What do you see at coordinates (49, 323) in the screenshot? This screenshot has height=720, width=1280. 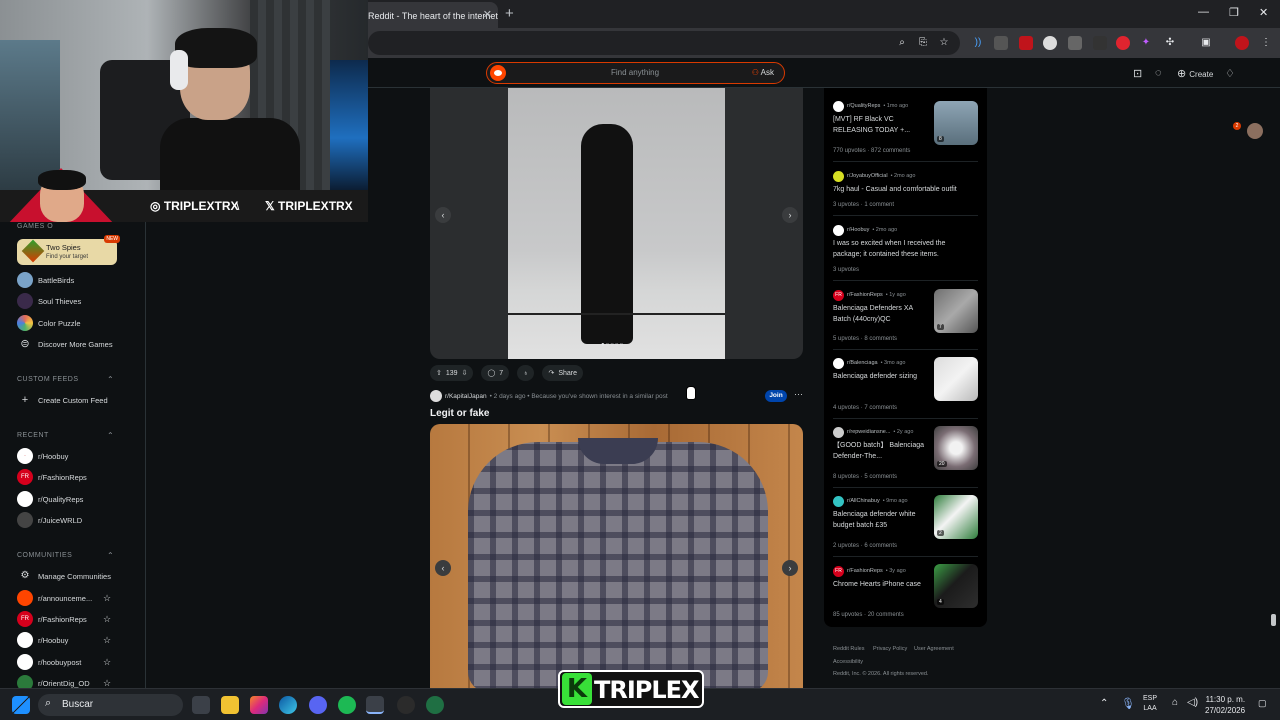 I see `sidebar-game-color-puzzle: Color Puzzle` at bounding box center [49, 323].